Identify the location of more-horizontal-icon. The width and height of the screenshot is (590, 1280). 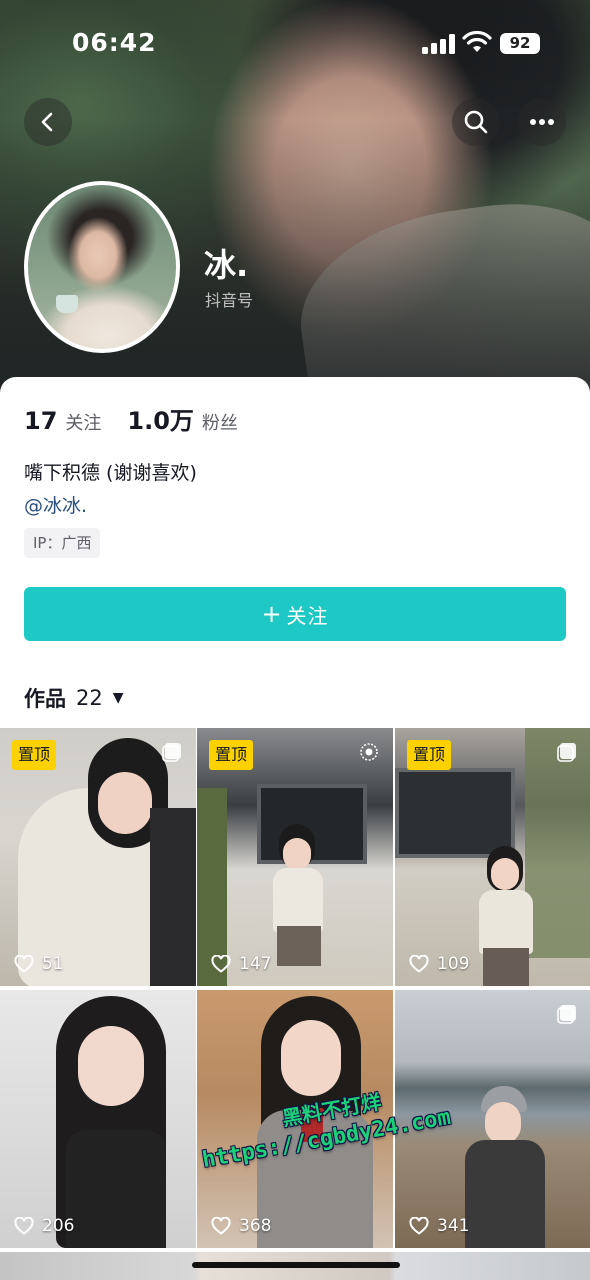
(542, 122).